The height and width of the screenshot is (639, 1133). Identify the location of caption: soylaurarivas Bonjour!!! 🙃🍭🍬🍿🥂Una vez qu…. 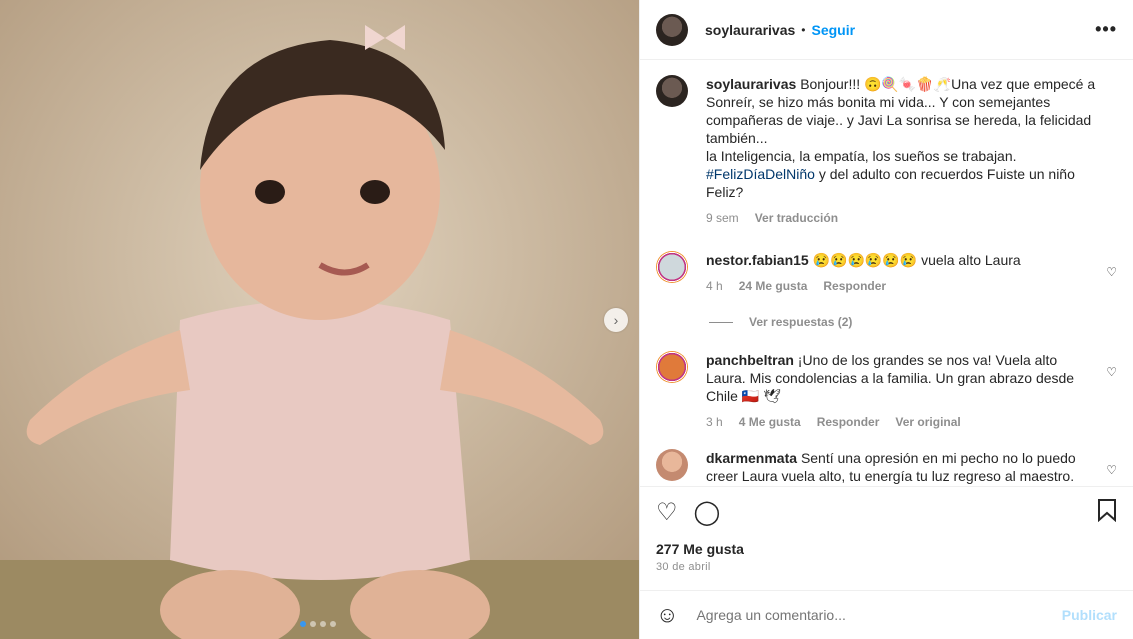
(886, 151).